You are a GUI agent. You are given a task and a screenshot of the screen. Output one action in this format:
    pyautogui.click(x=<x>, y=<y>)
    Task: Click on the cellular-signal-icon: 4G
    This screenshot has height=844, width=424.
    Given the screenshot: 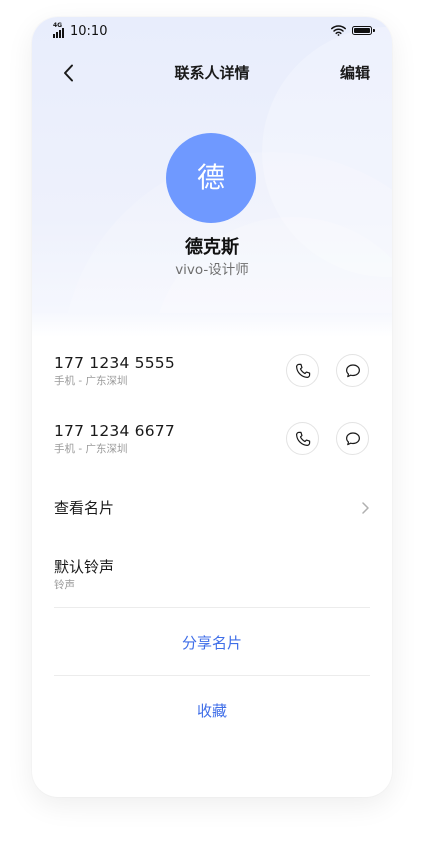 What is the action you would take?
    pyautogui.click(x=60, y=30)
    